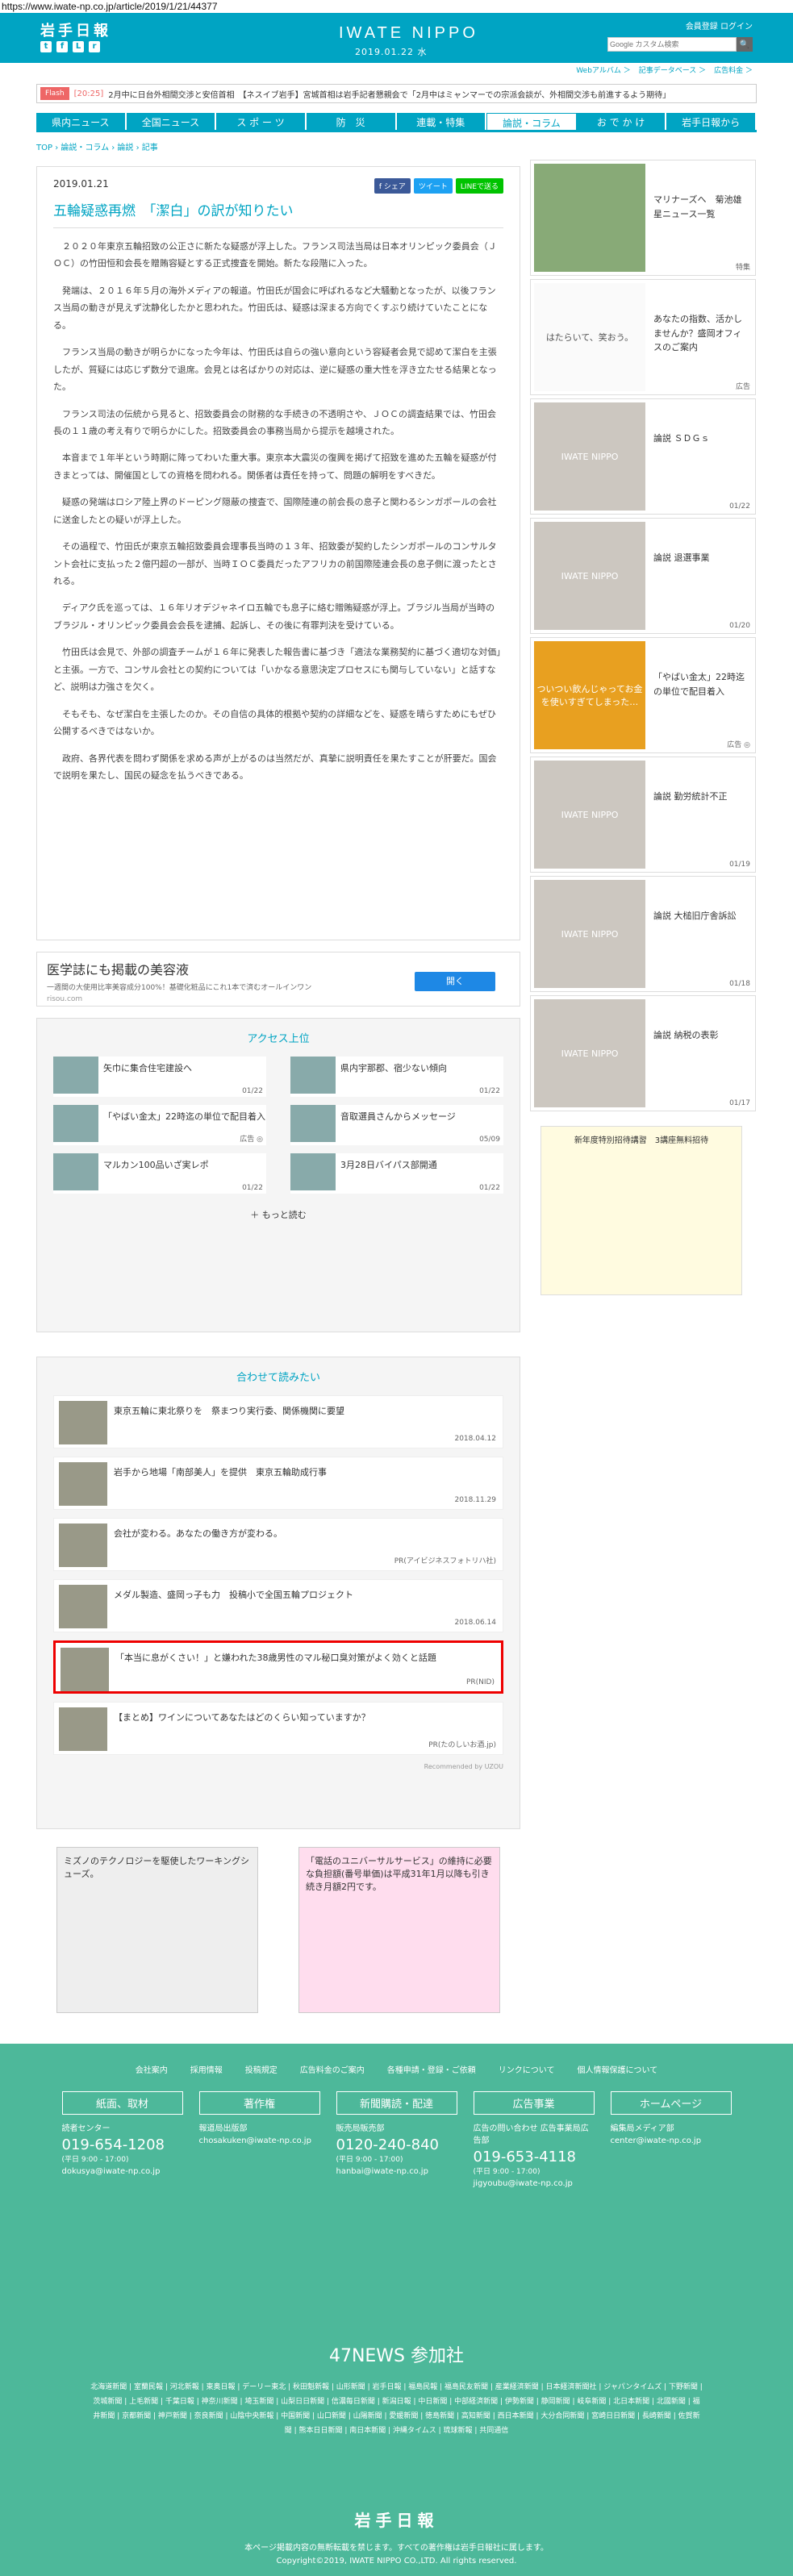 This screenshot has width=793, height=2576. What do you see at coordinates (351, 121) in the screenshot?
I see `nav-disaster: 防 災` at bounding box center [351, 121].